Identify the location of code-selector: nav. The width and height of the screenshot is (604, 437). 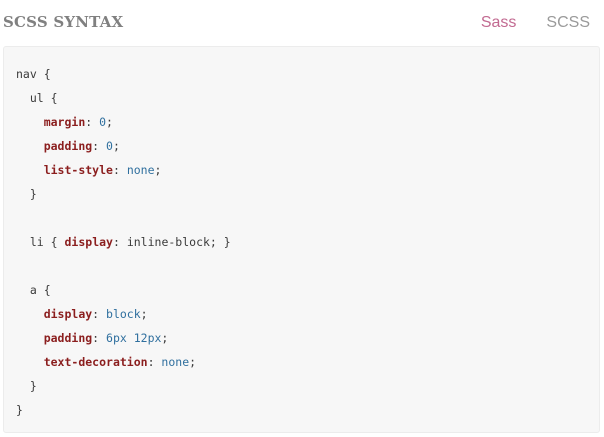
(26, 74).